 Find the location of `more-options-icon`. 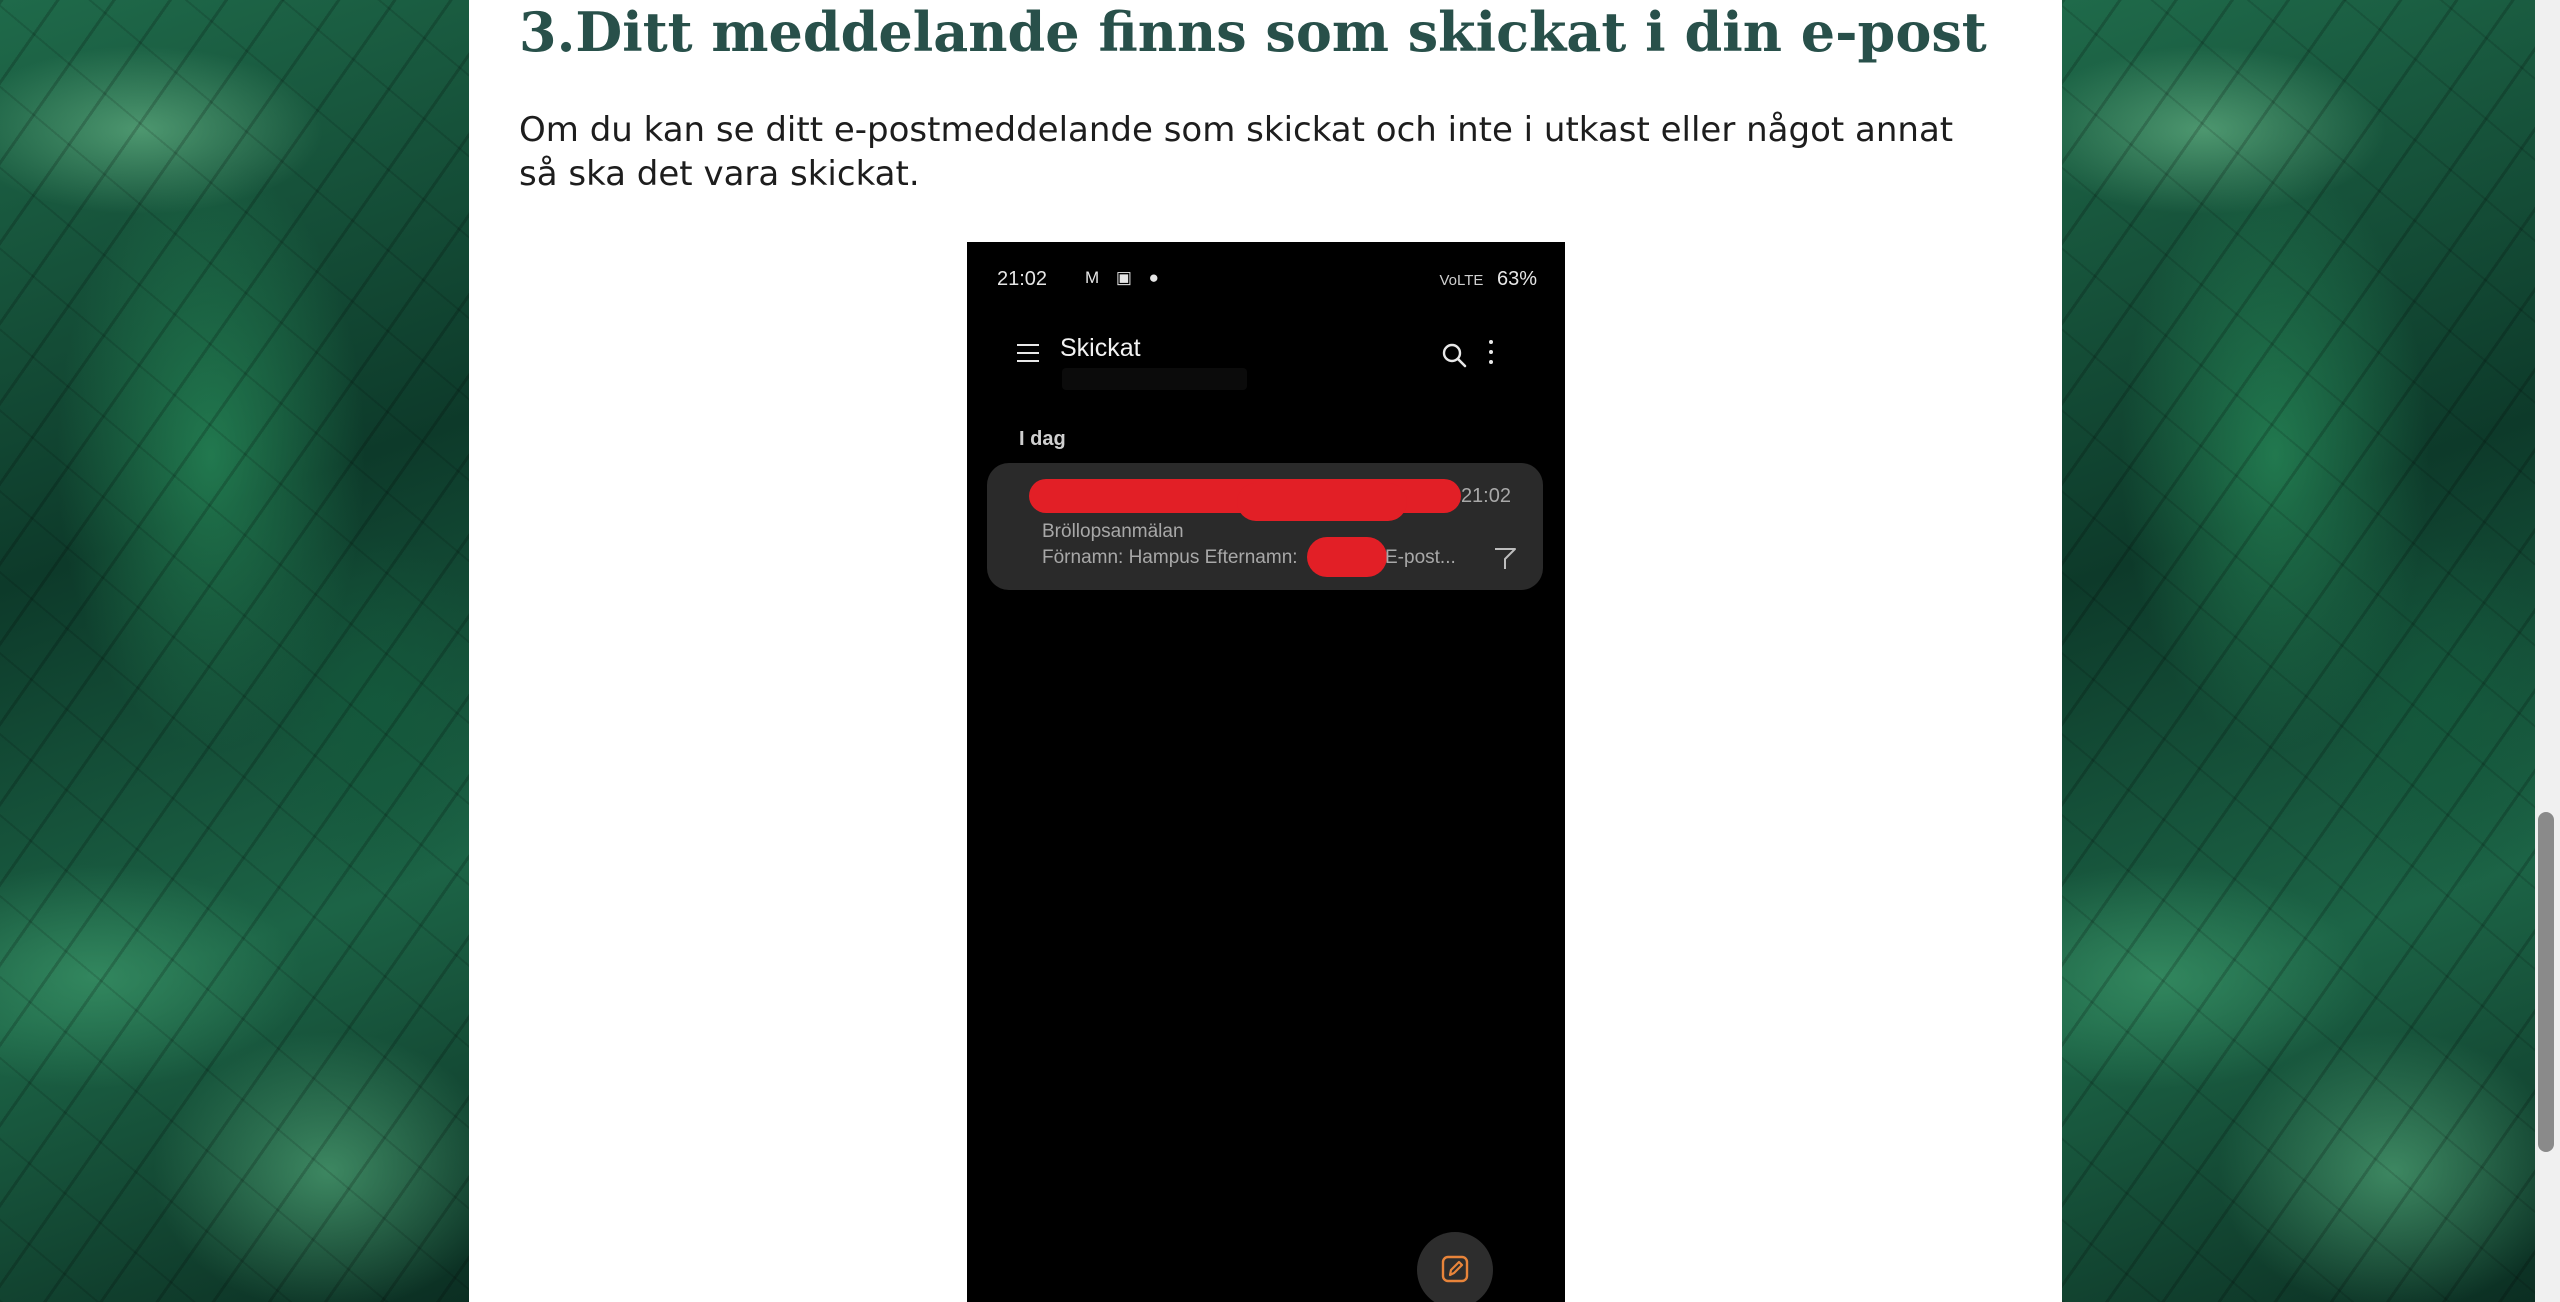

more-options-icon is located at coordinates (1491, 355).